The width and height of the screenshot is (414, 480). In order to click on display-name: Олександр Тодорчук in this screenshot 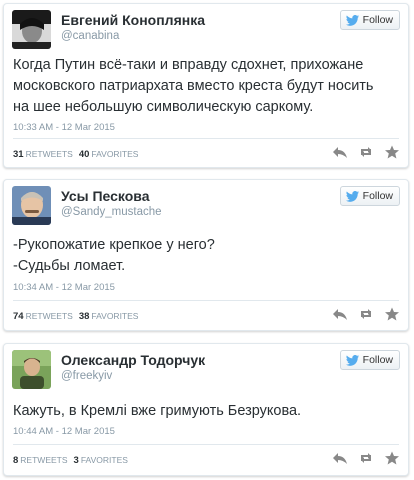, I will do `click(133, 360)`.